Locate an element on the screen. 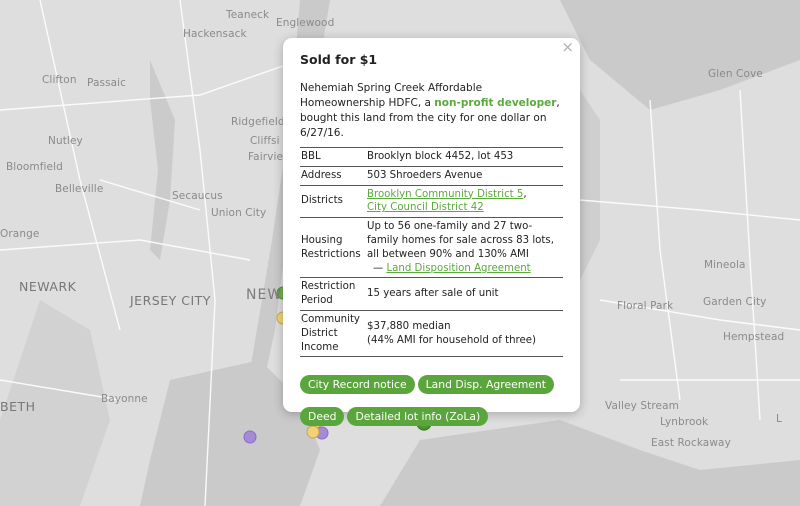 This screenshot has height=506, width=800. row-key: Community District Income is located at coordinates (330, 333).